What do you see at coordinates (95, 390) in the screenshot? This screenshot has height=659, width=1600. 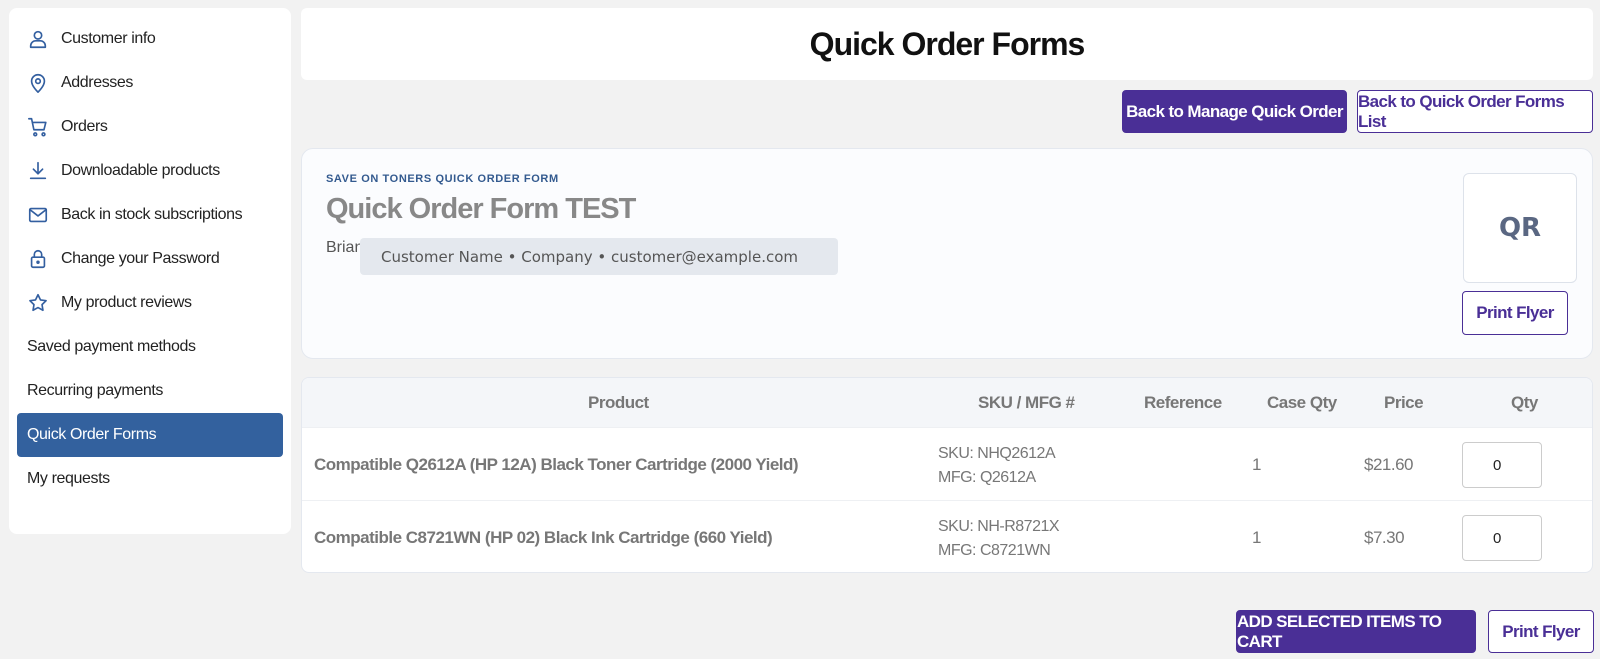 I see `sidebar-item-label: Recurring payments` at bounding box center [95, 390].